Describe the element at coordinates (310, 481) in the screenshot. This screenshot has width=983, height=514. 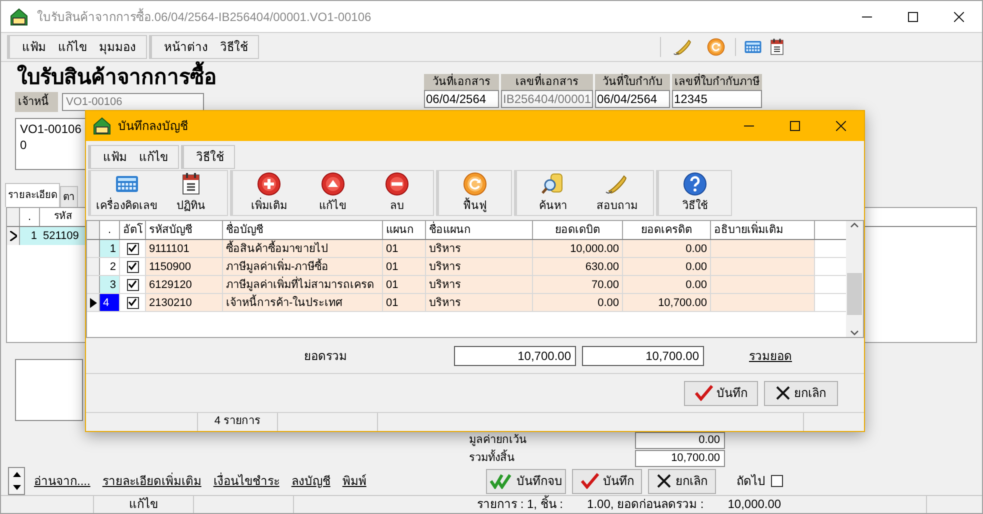
I see `action-link: ลงบัญชี` at that location.